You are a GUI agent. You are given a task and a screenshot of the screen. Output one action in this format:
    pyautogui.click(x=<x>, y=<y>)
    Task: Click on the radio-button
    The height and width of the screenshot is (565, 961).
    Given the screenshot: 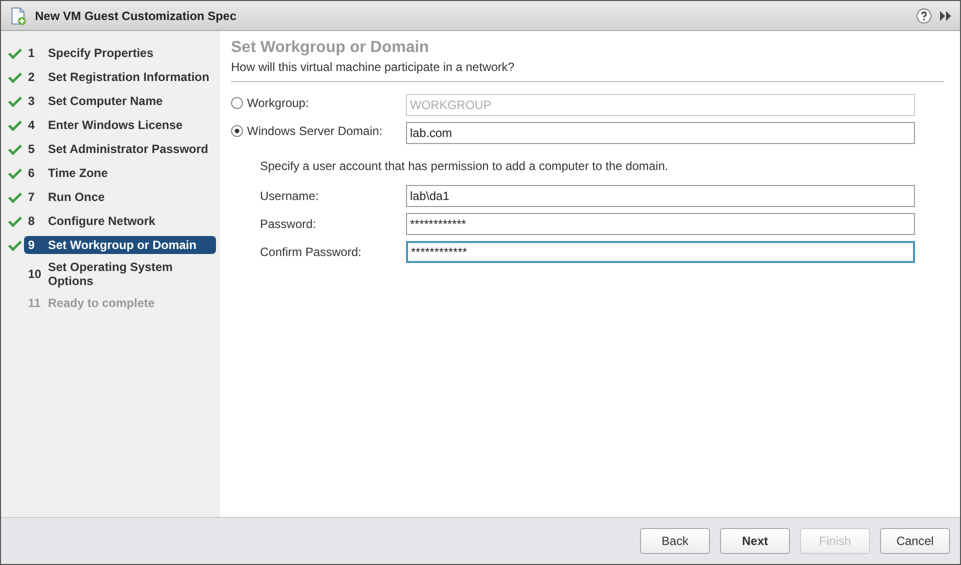 What is the action you would take?
    pyautogui.click(x=237, y=131)
    